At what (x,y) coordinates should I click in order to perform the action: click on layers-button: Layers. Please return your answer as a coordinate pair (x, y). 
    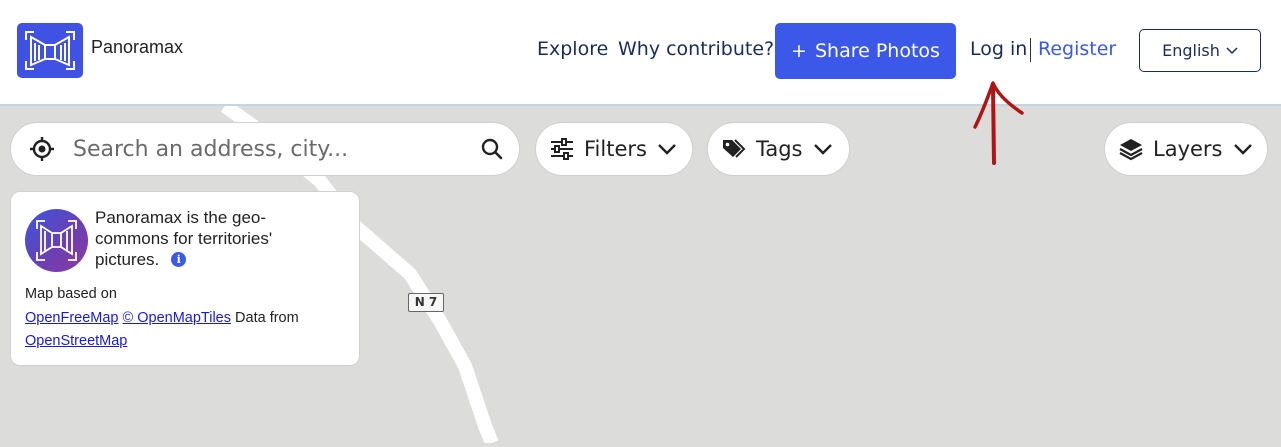
    Looking at the image, I should click on (1186, 149).